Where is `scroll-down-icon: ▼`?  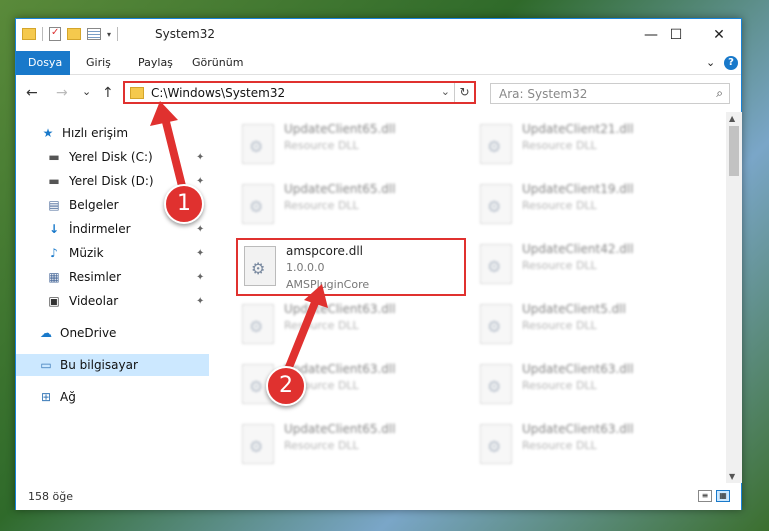
scroll-down-icon: ▼ is located at coordinates (732, 476).